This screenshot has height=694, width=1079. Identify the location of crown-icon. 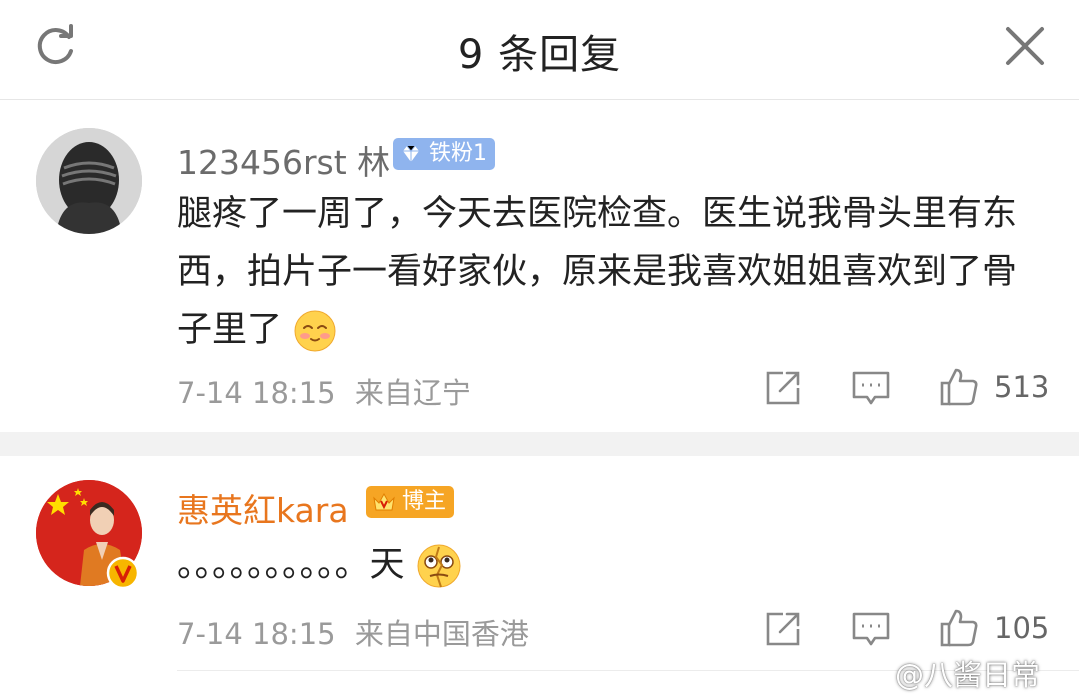
(384, 501).